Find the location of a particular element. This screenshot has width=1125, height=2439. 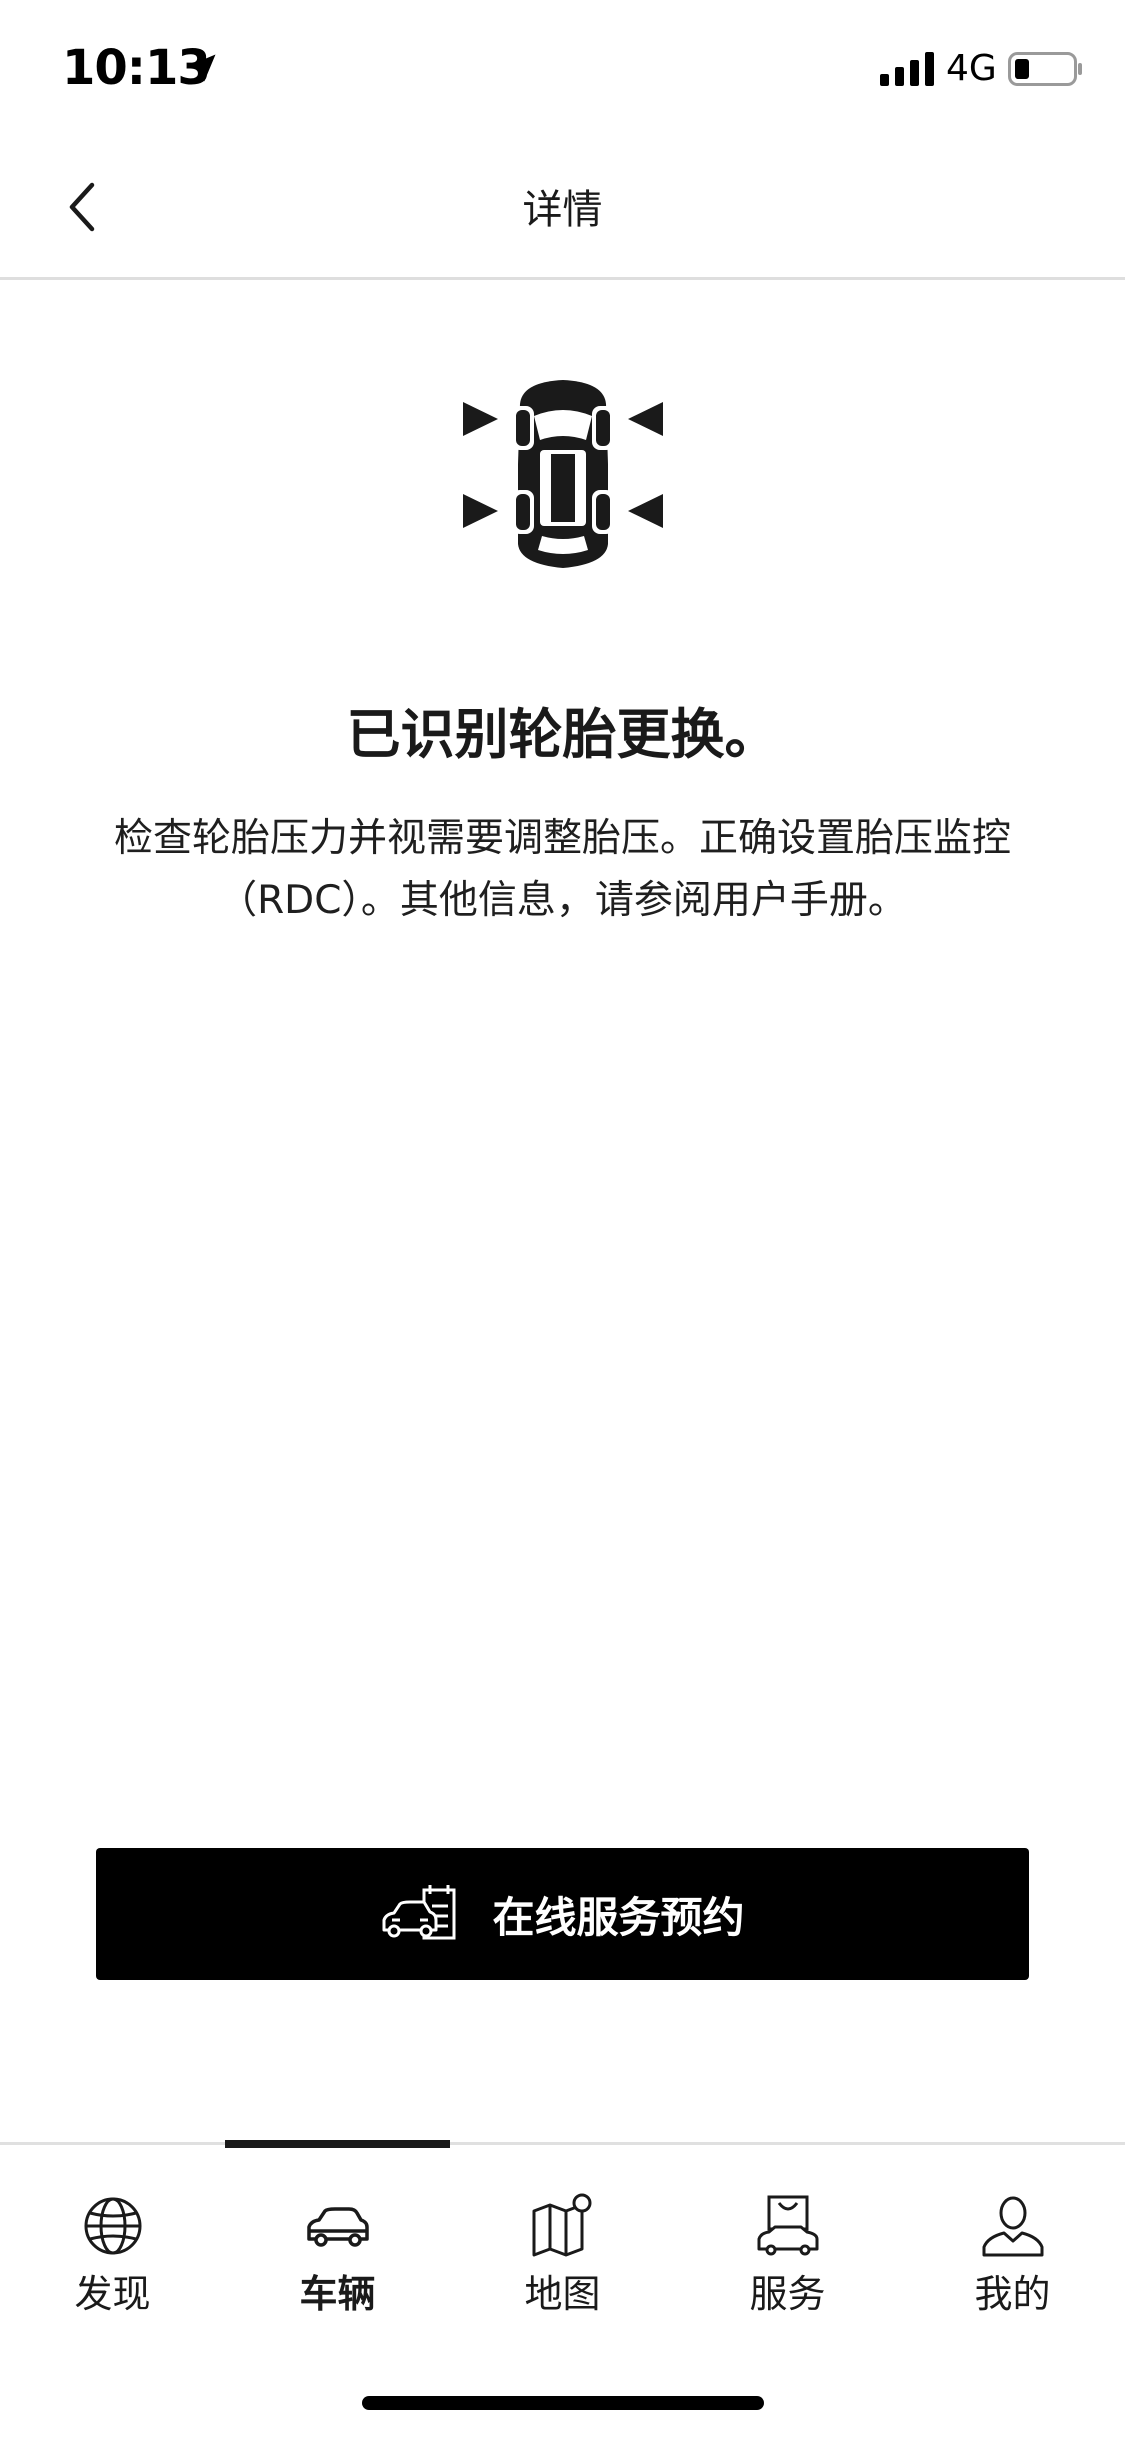

tire-pressure-car-icon is located at coordinates (563, 474).